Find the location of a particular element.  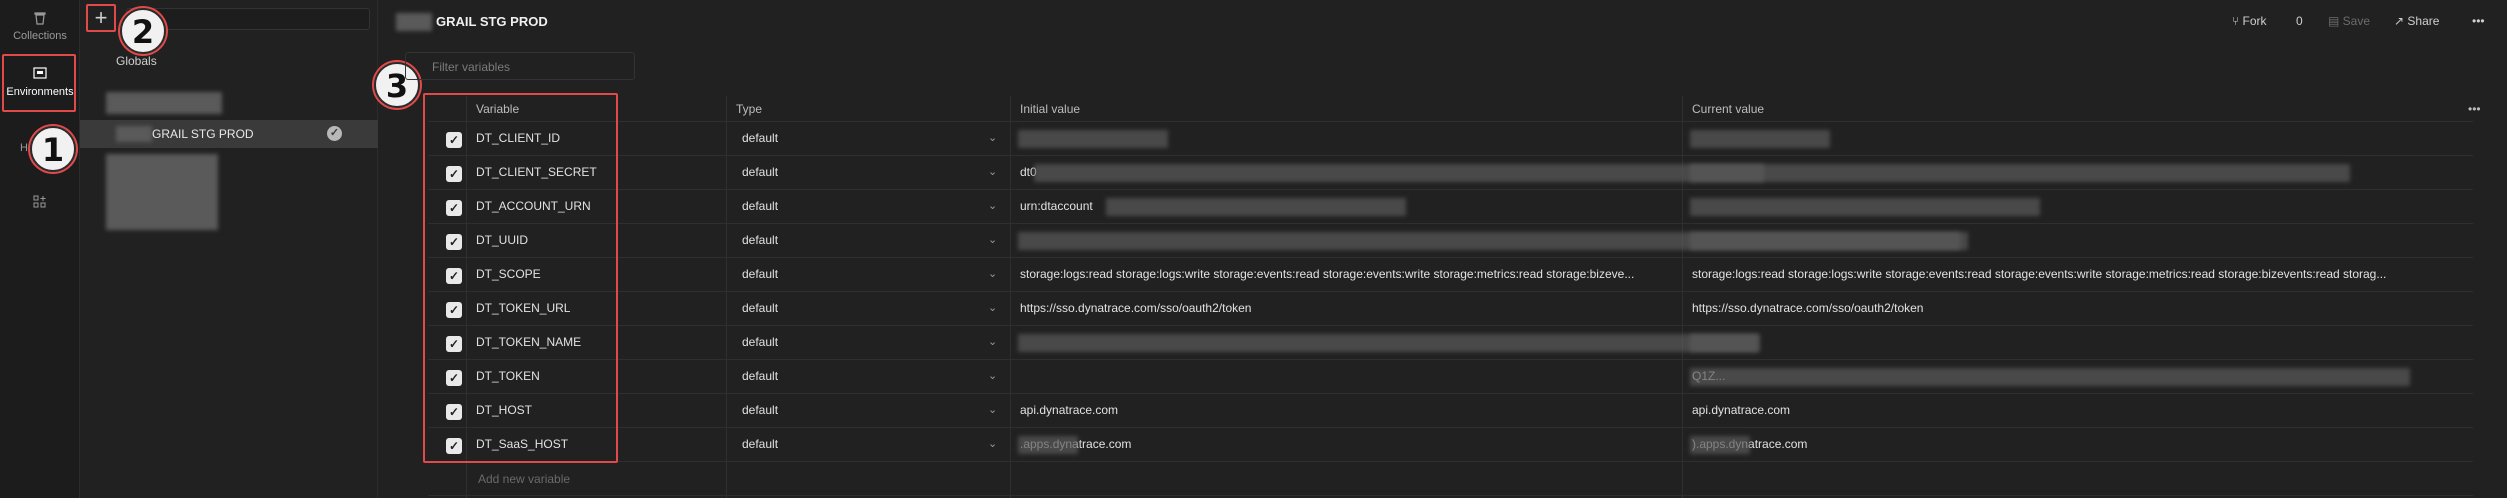

rail-apps is located at coordinates (40, 204).